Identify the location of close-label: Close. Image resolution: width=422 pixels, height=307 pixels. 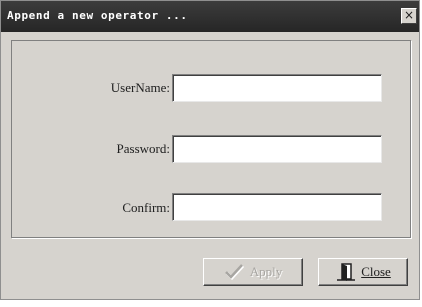
(376, 271).